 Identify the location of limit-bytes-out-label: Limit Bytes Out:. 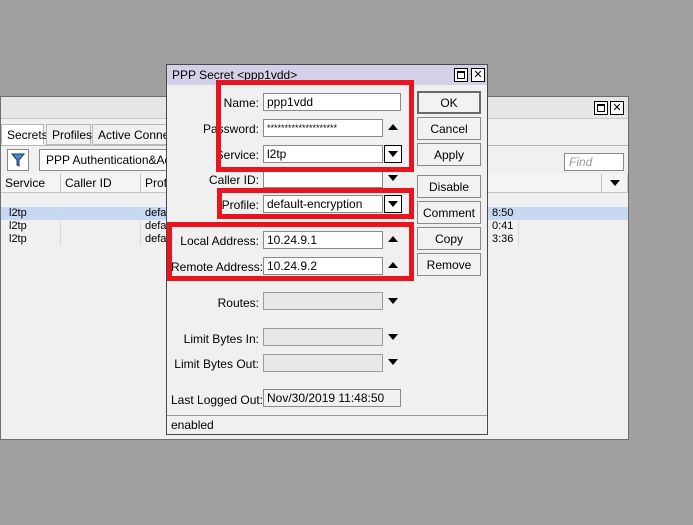
(216, 364).